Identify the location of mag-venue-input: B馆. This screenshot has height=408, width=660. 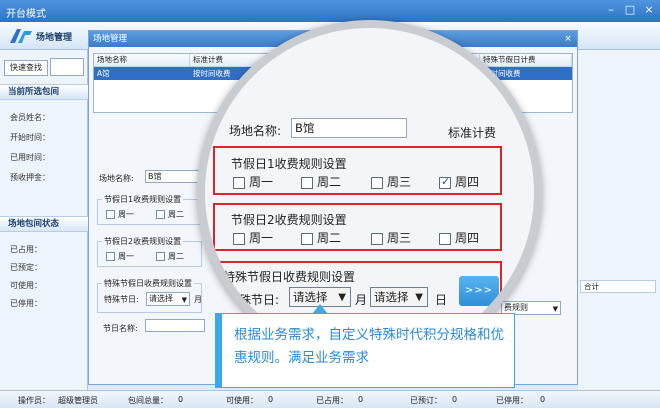
(349, 128).